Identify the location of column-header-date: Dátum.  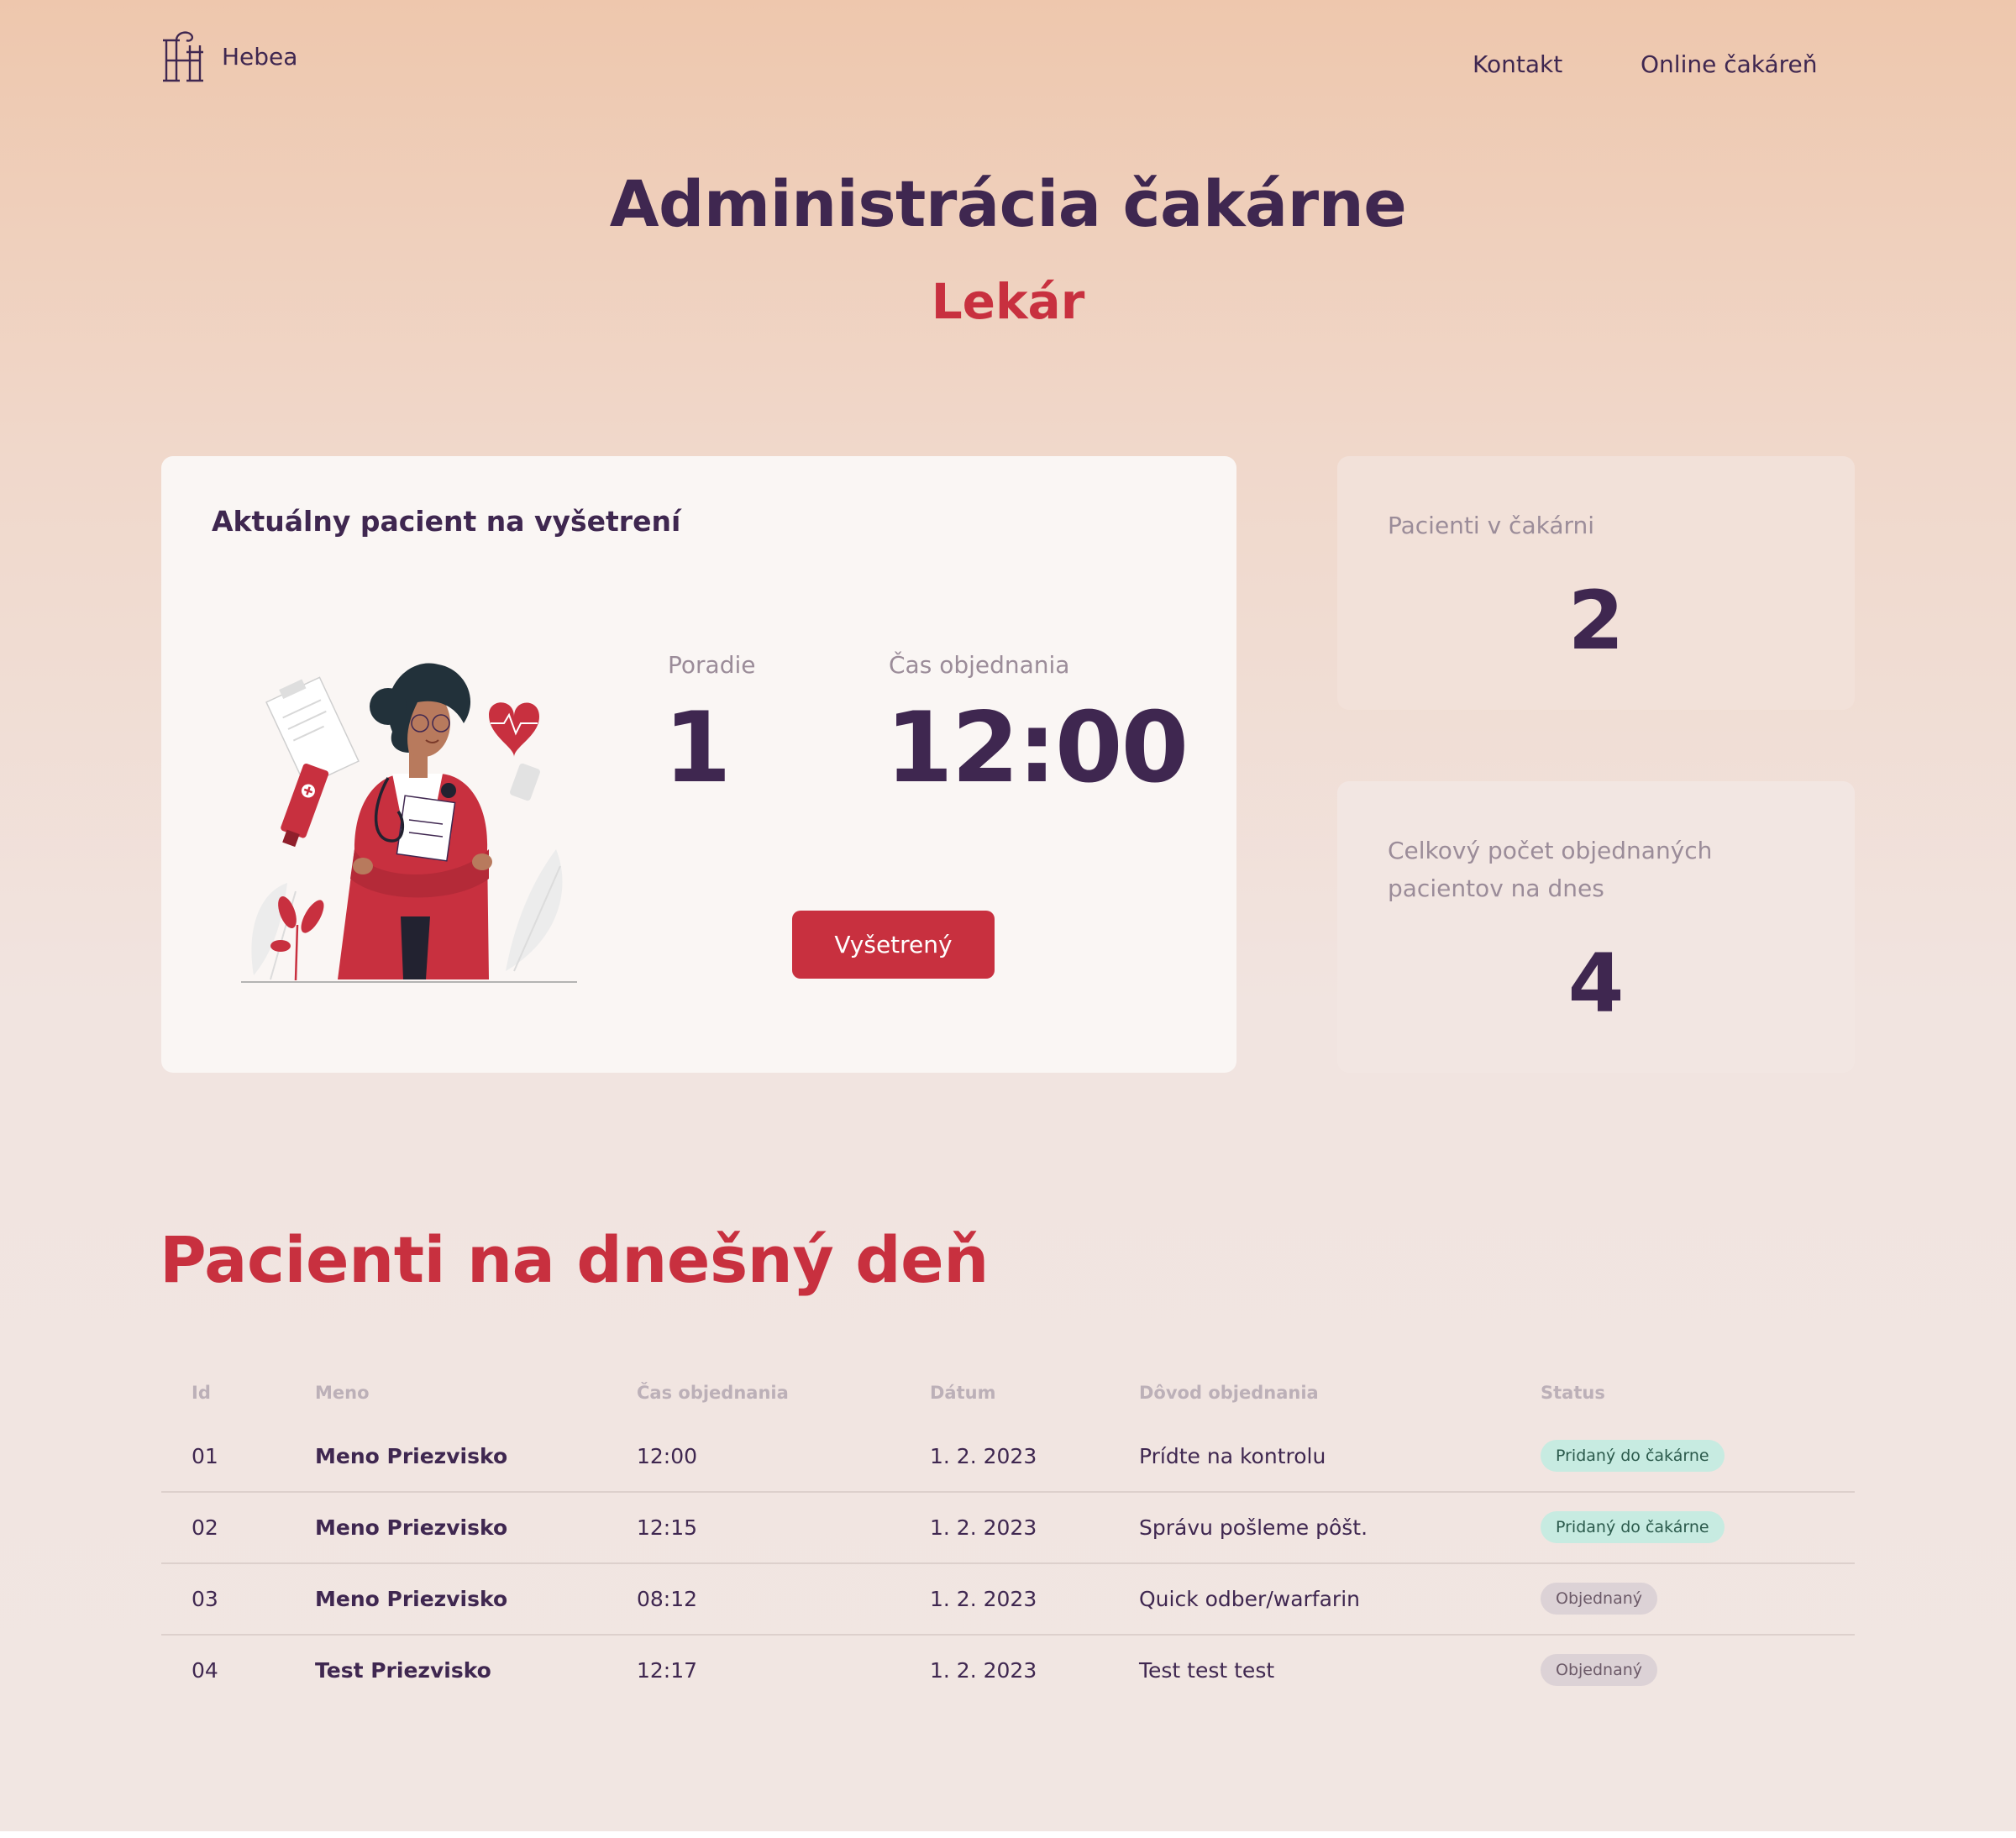
(963, 1393).